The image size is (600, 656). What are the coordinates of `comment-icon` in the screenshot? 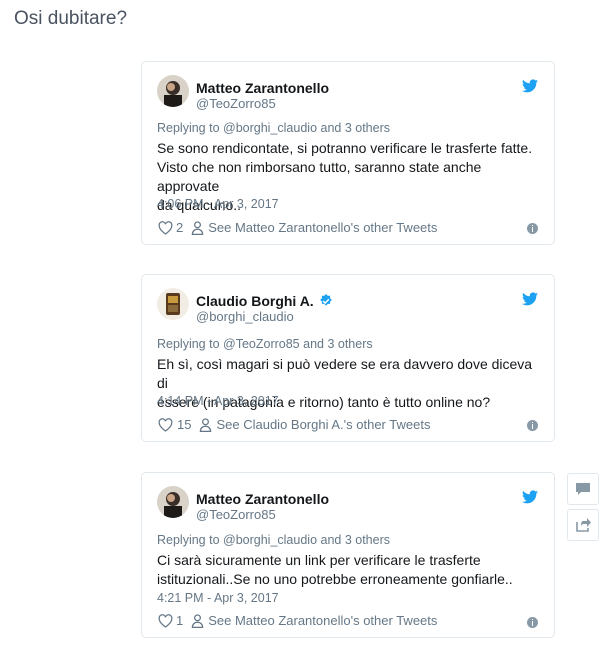 It's located at (583, 488).